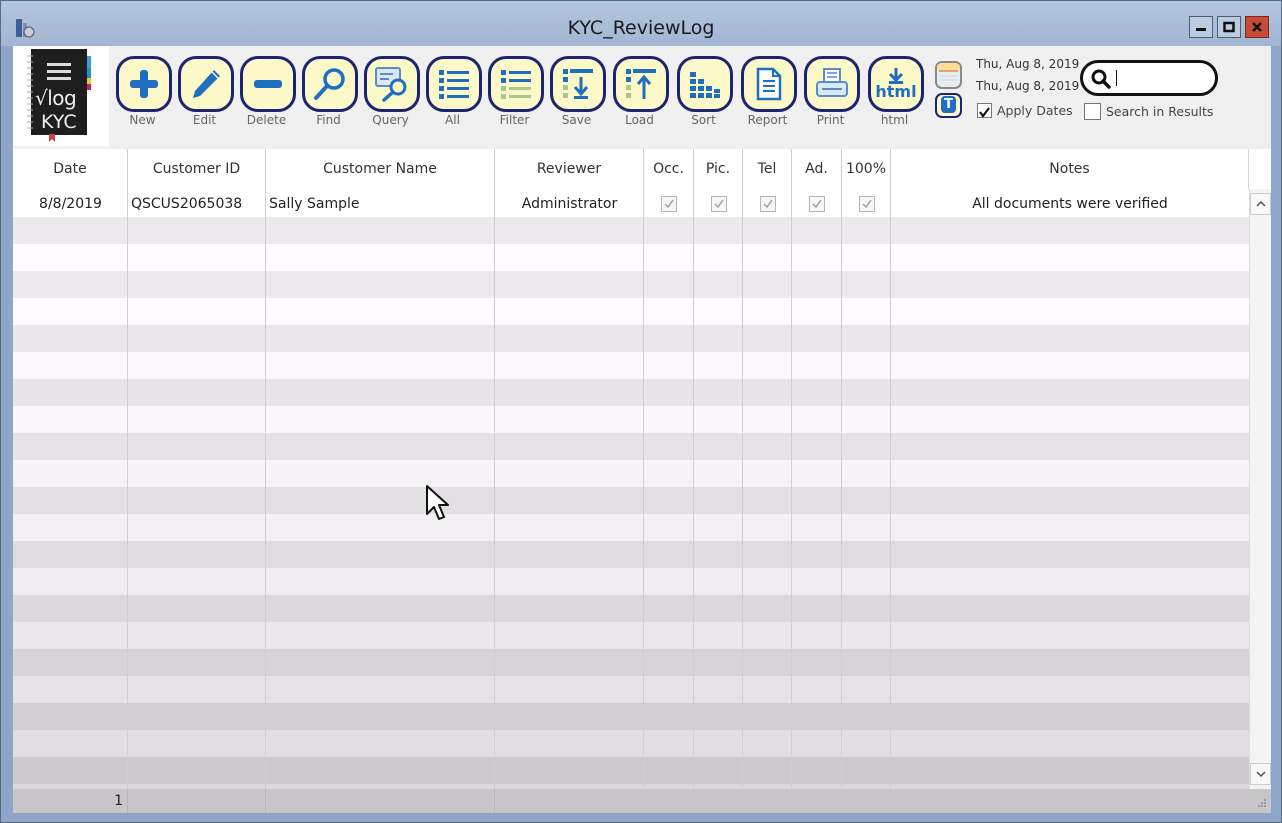 Image resolution: width=1282 pixels, height=823 pixels. Describe the element at coordinates (866, 169) in the screenshot. I see `column-header-100pct: 100%` at that location.